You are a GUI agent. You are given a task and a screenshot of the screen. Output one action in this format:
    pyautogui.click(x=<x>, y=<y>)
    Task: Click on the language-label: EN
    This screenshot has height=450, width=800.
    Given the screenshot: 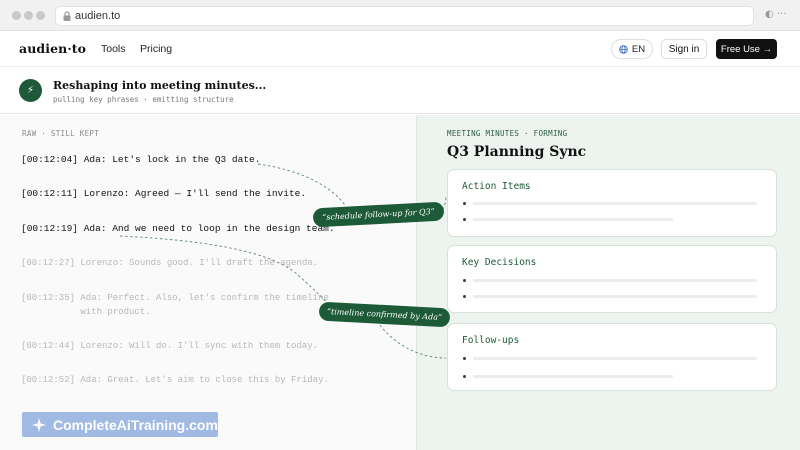 What is the action you would take?
    pyautogui.click(x=638, y=49)
    